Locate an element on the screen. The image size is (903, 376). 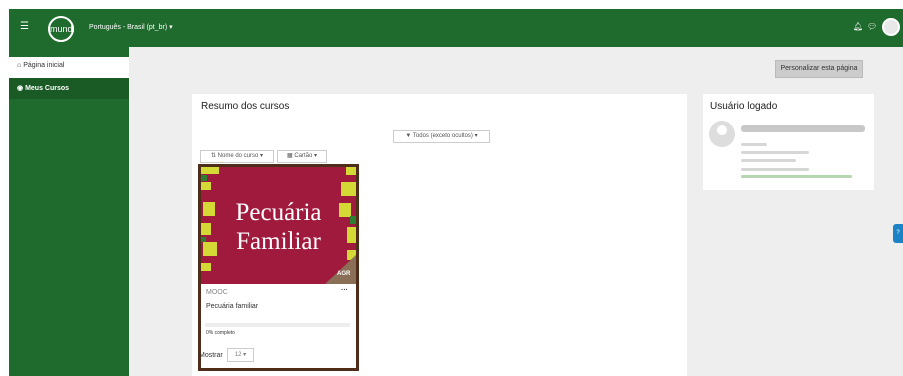
sidebar-item-home: ⌂ Página inicial is located at coordinates (69, 67).